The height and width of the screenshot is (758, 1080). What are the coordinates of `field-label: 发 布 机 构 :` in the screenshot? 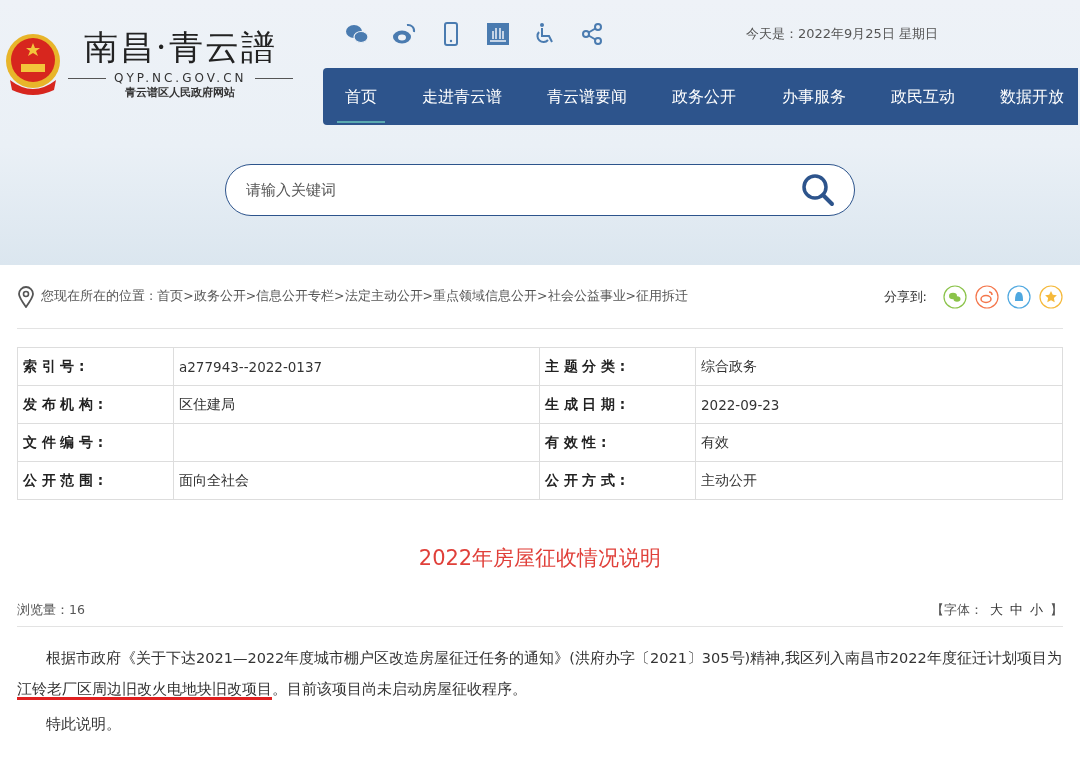 It's located at (95, 404).